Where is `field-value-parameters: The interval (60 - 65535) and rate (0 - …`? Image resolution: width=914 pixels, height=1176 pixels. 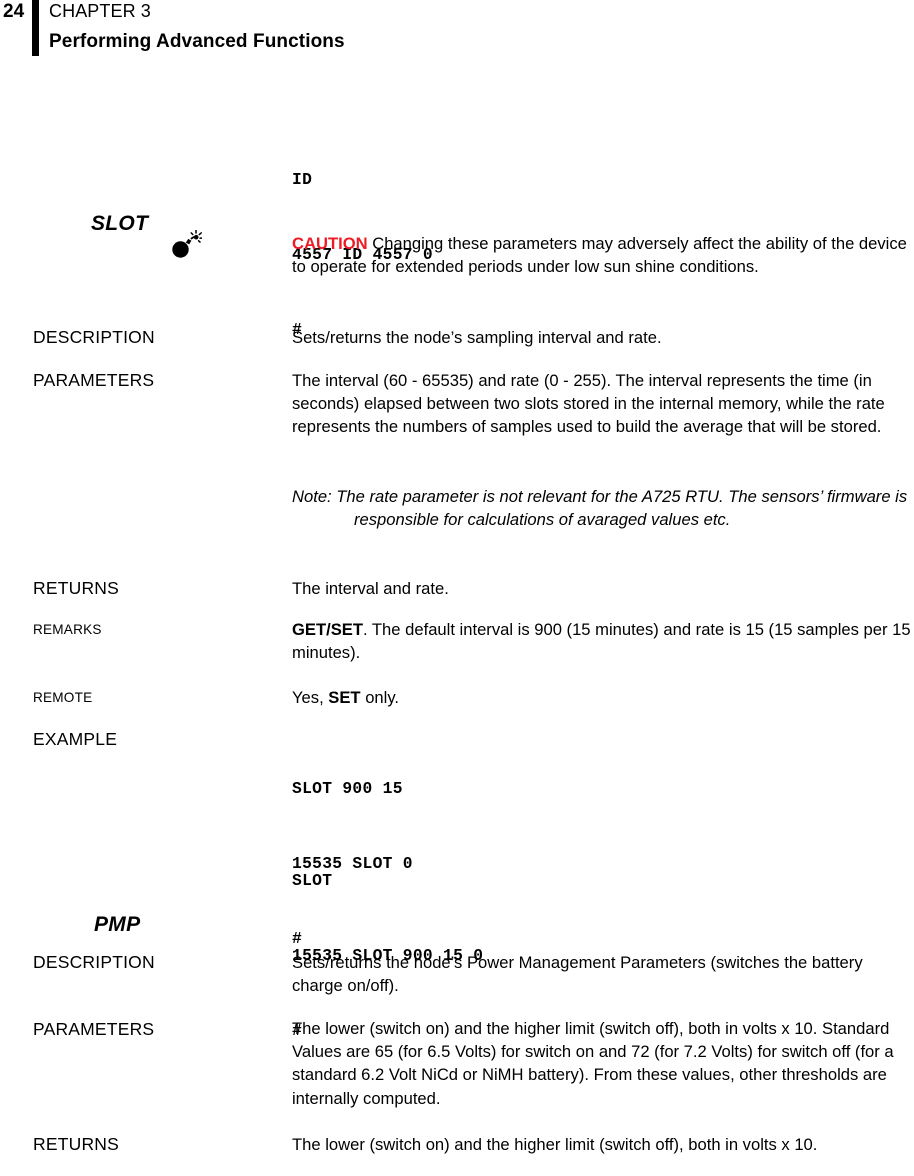 field-value-parameters: The interval (60 - 65535) and rate (0 - … is located at coordinates (588, 404).